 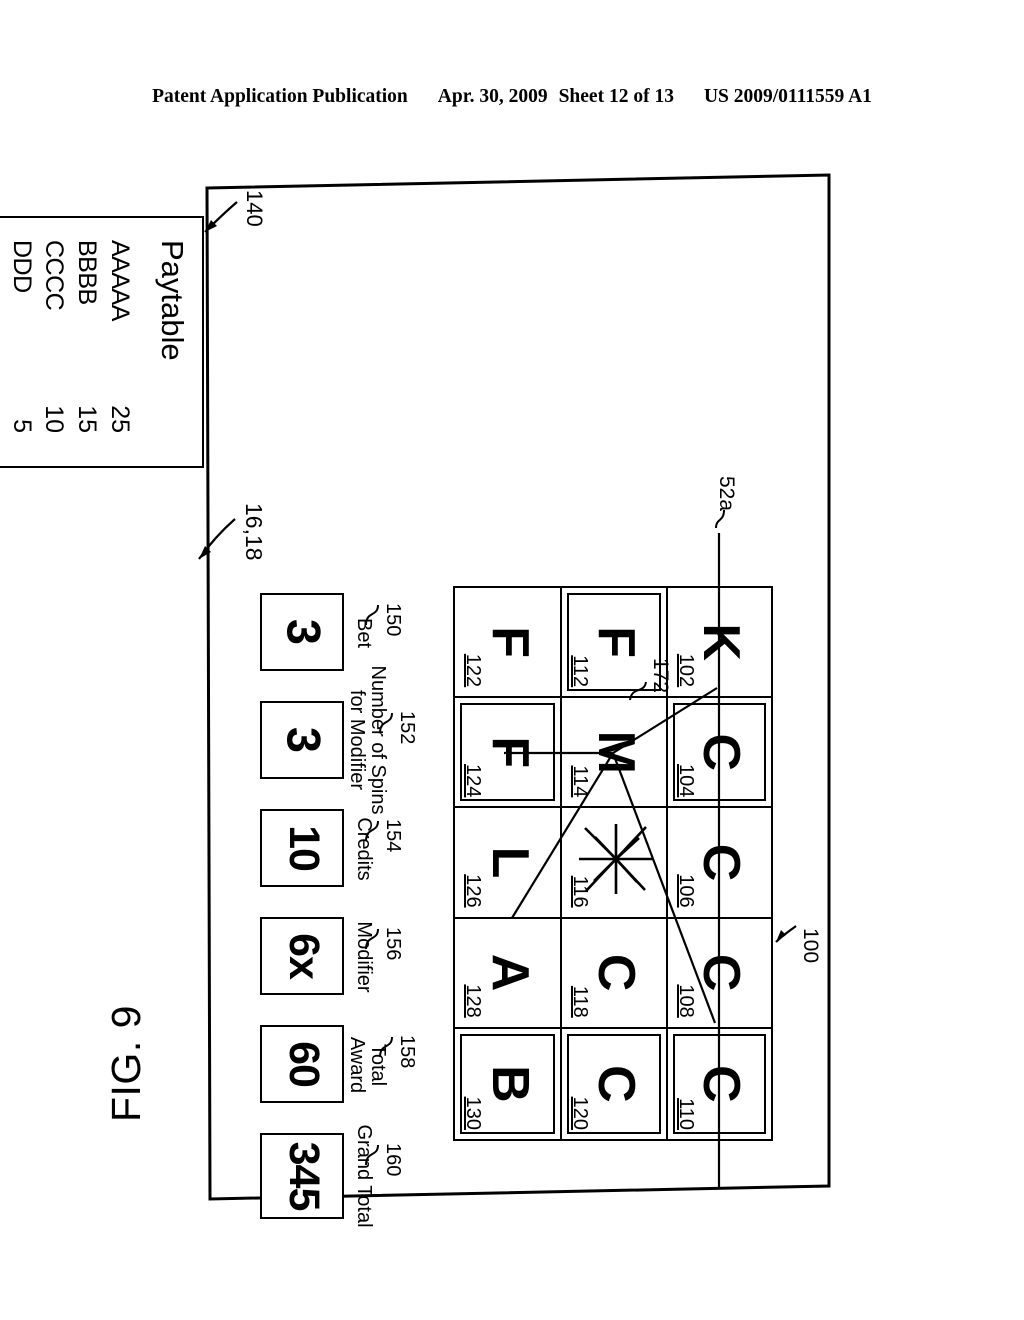 What do you see at coordinates (810, 946) in the screenshot?
I see `reference-numeral-100: 100` at bounding box center [810, 946].